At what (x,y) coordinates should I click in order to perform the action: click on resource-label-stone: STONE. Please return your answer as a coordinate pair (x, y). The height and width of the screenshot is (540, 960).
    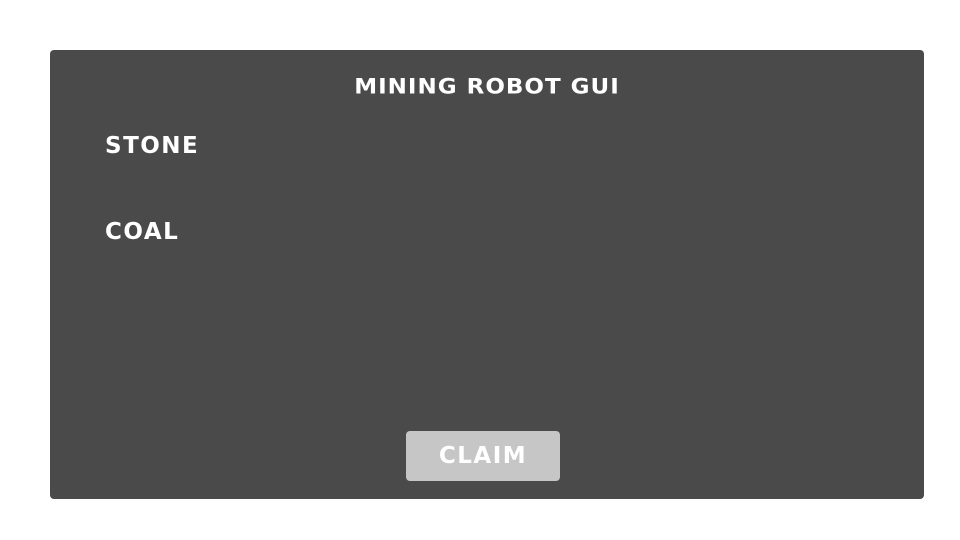
    Looking at the image, I should click on (152, 146).